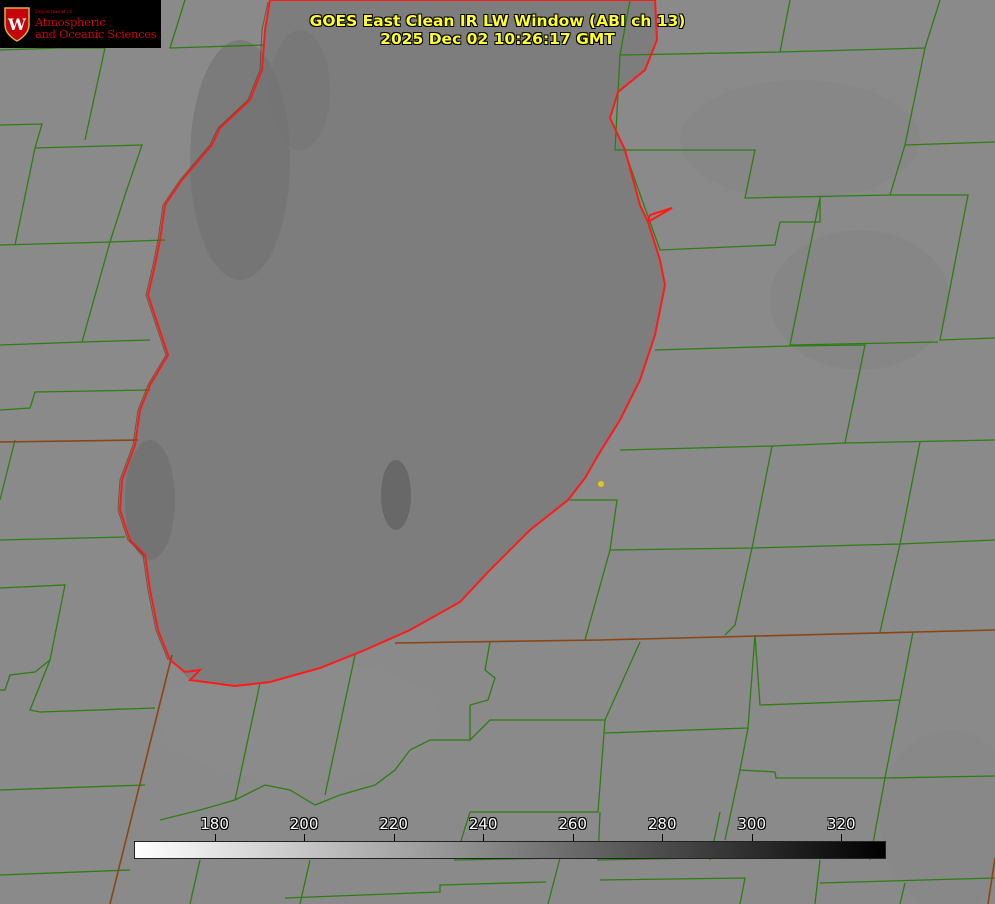 Image resolution: width=995 pixels, height=904 pixels. What do you see at coordinates (393, 824) in the screenshot?
I see `colorbar-tick-label: 220` at bounding box center [393, 824].